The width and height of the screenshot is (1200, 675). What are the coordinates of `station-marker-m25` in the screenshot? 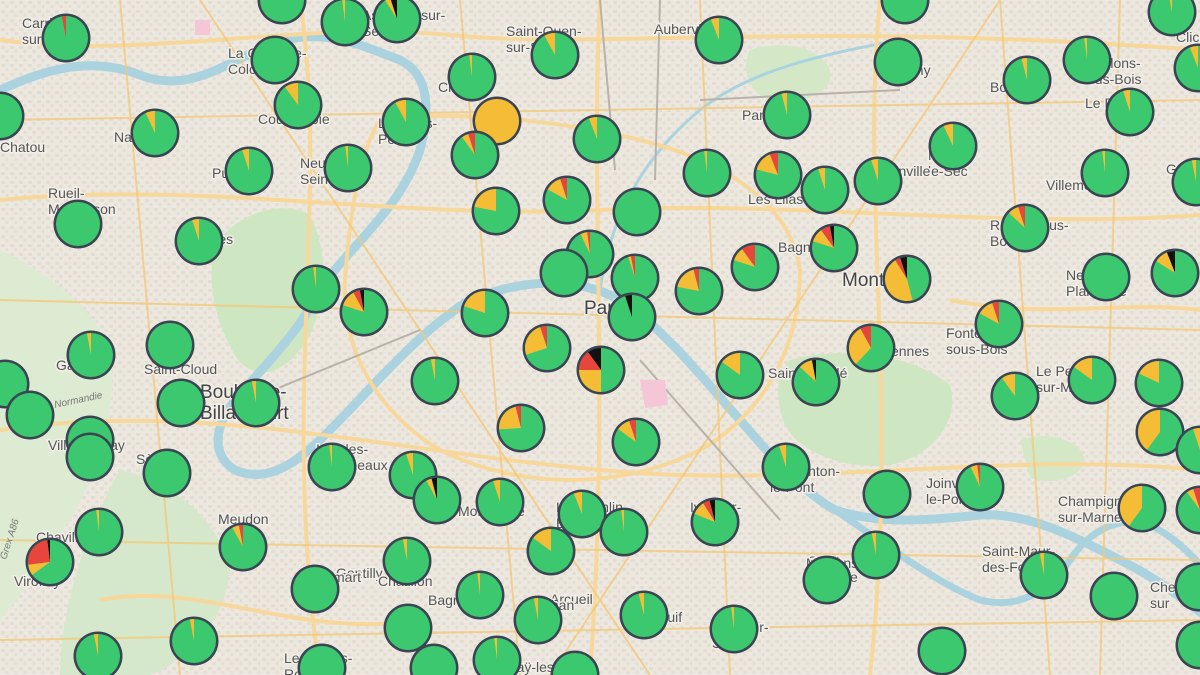 It's located at (475, 155).